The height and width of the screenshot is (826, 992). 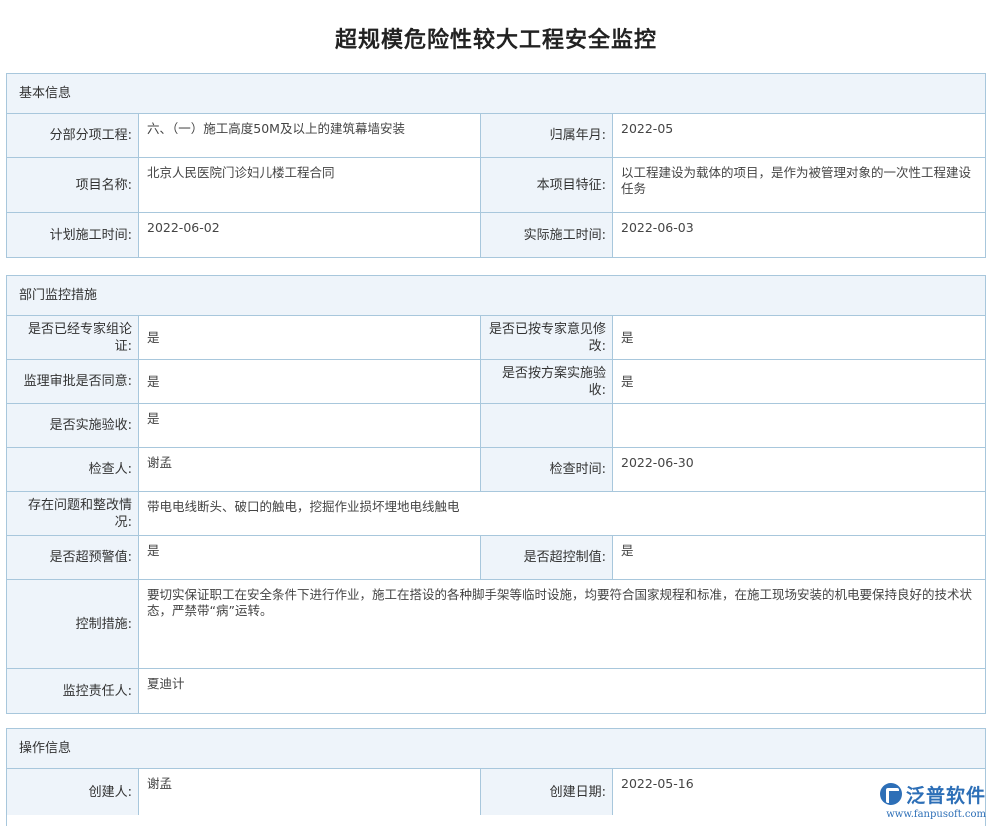 I want to click on actual-date-label: 实际施工时间:, so click(x=547, y=235).